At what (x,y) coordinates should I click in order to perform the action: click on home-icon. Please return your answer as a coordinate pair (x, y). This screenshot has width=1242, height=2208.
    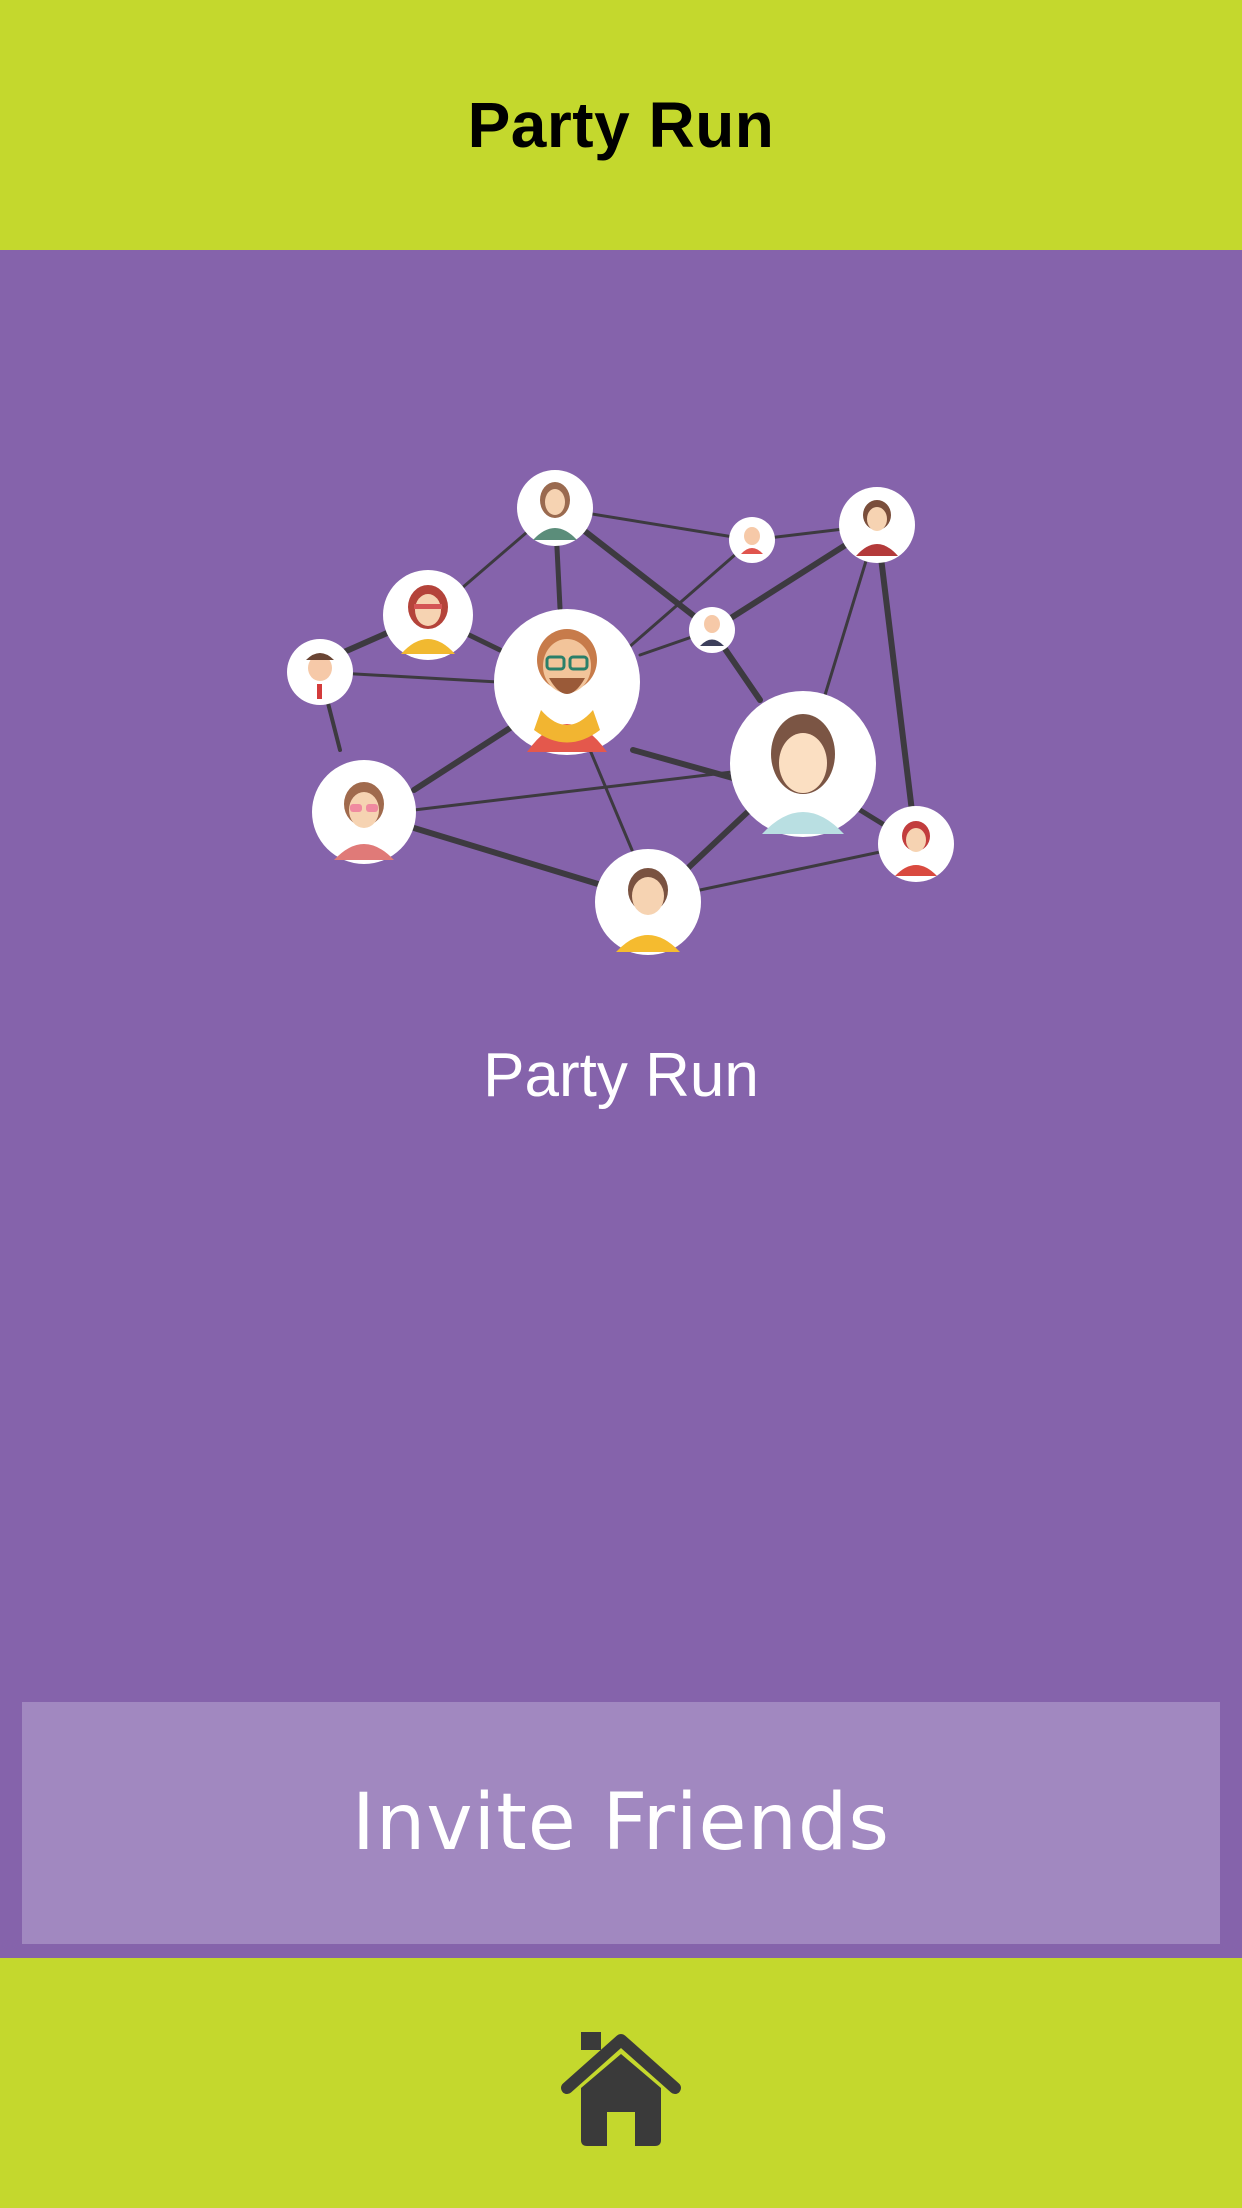
    Looking at the image, I should click on (621, 2089).